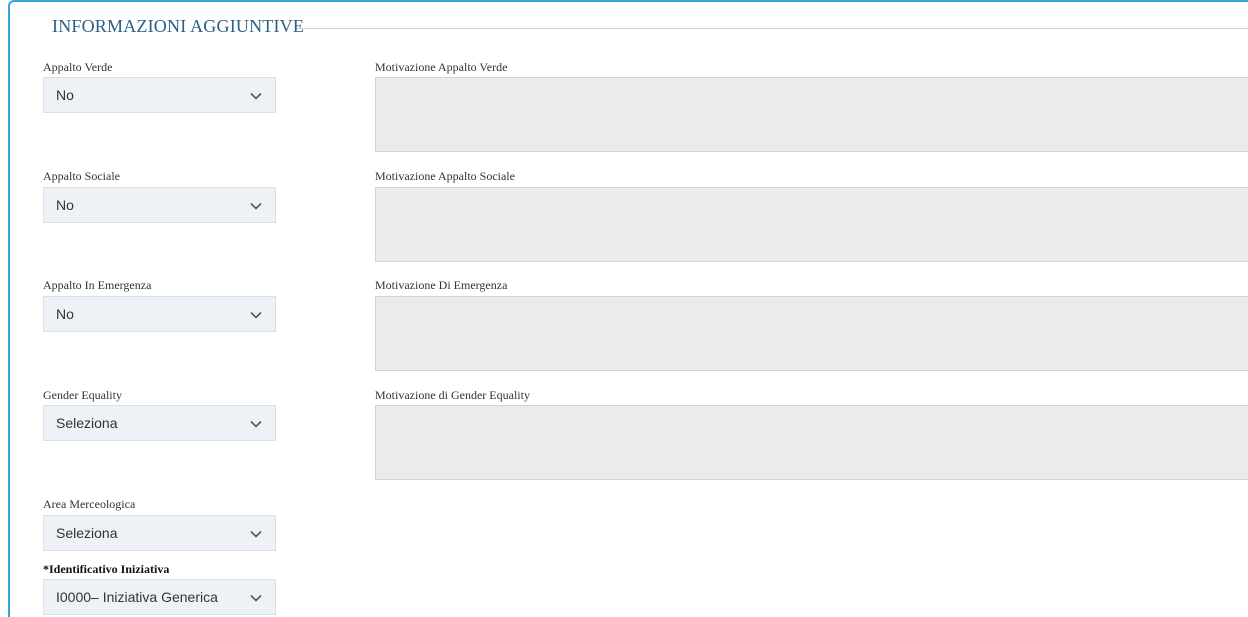  Describe the element at coordinates (772, 28) in the screenshot. I see `fieldset-divider` at that location.